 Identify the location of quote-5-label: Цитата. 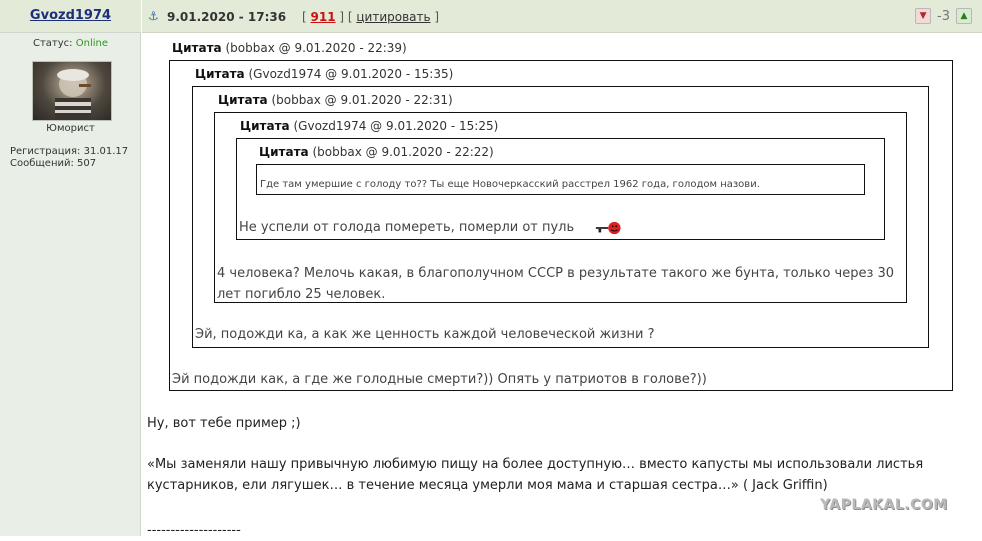
(284, 152).